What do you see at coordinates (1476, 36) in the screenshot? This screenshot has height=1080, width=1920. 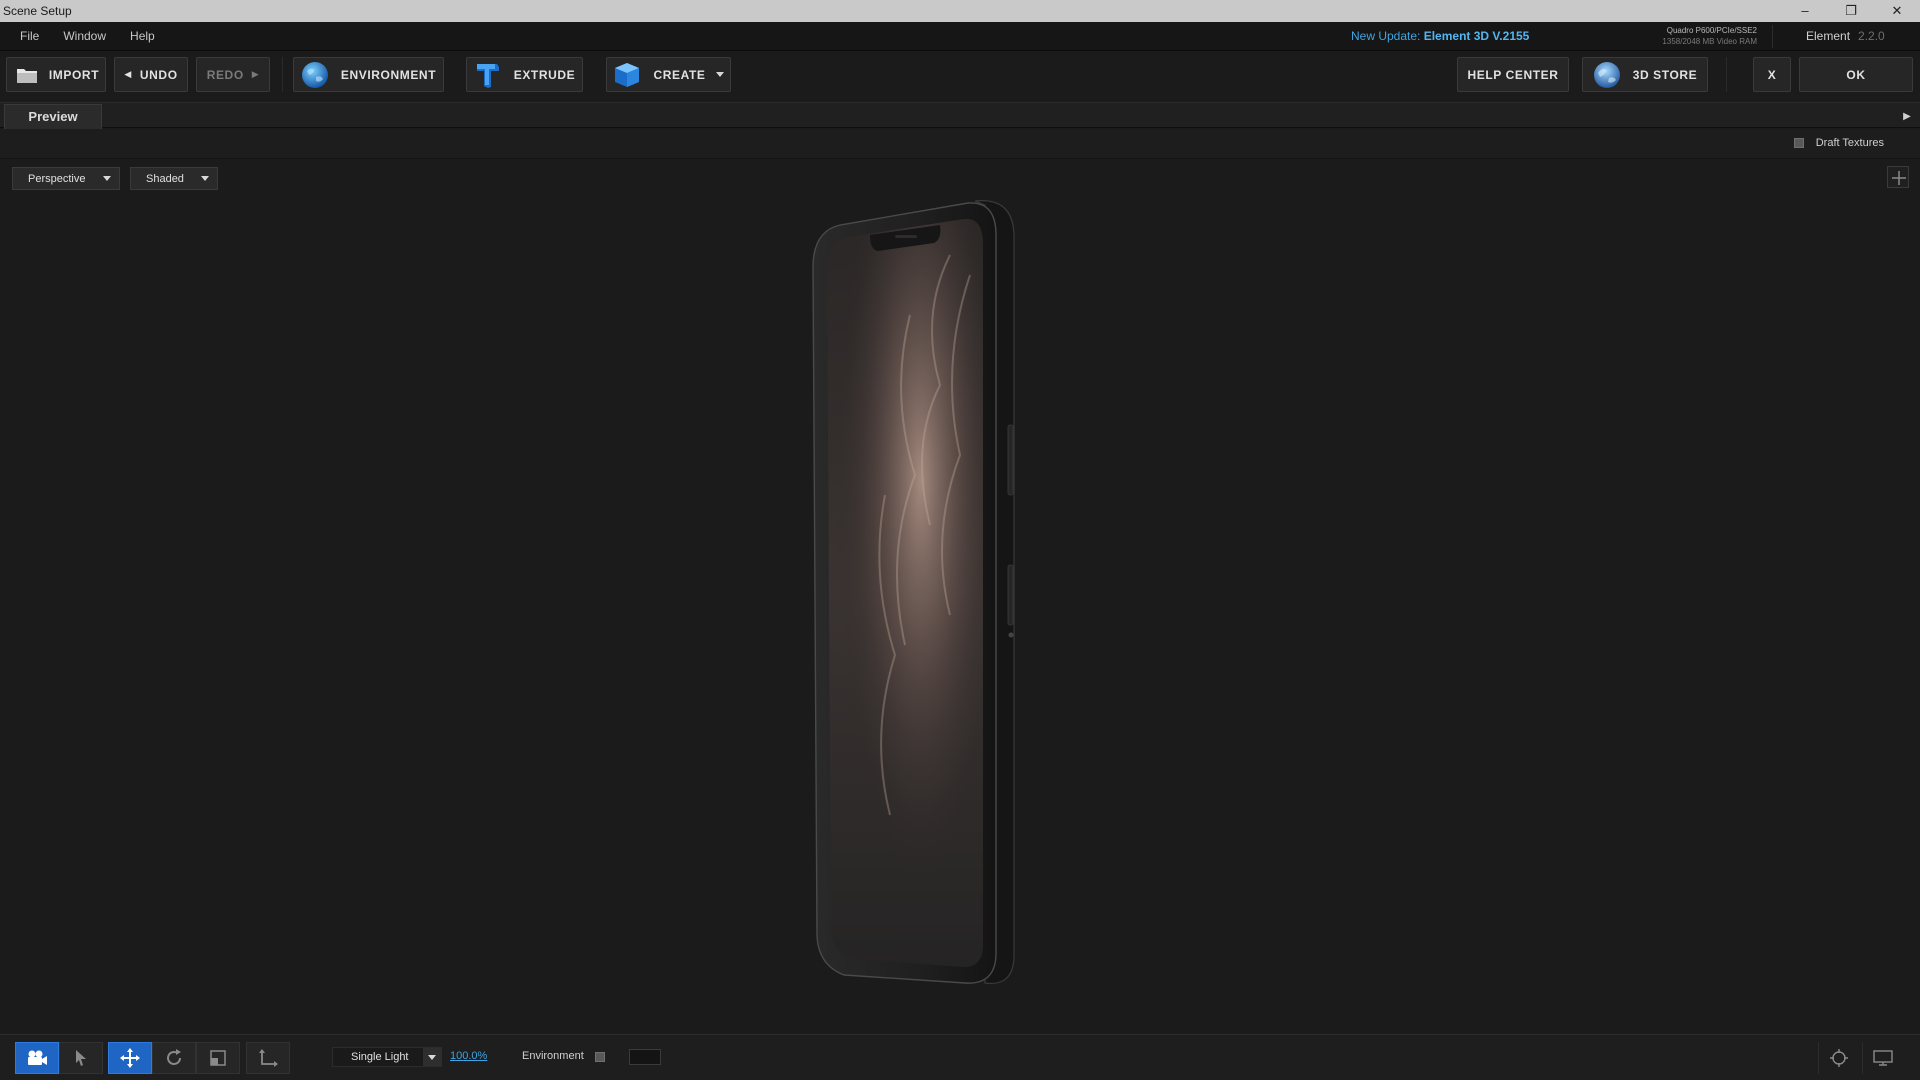 I see `update-version: Element 3D V.2155` at bounding box center [1476, 36].